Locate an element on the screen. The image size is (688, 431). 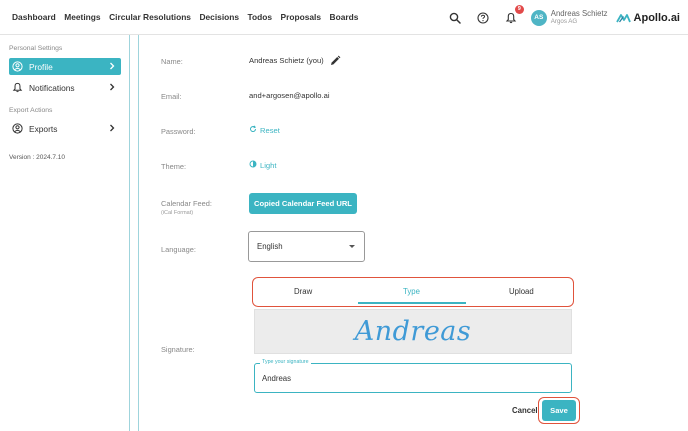
section-export-actions: Export Actions is located at coordinates (31, 110).